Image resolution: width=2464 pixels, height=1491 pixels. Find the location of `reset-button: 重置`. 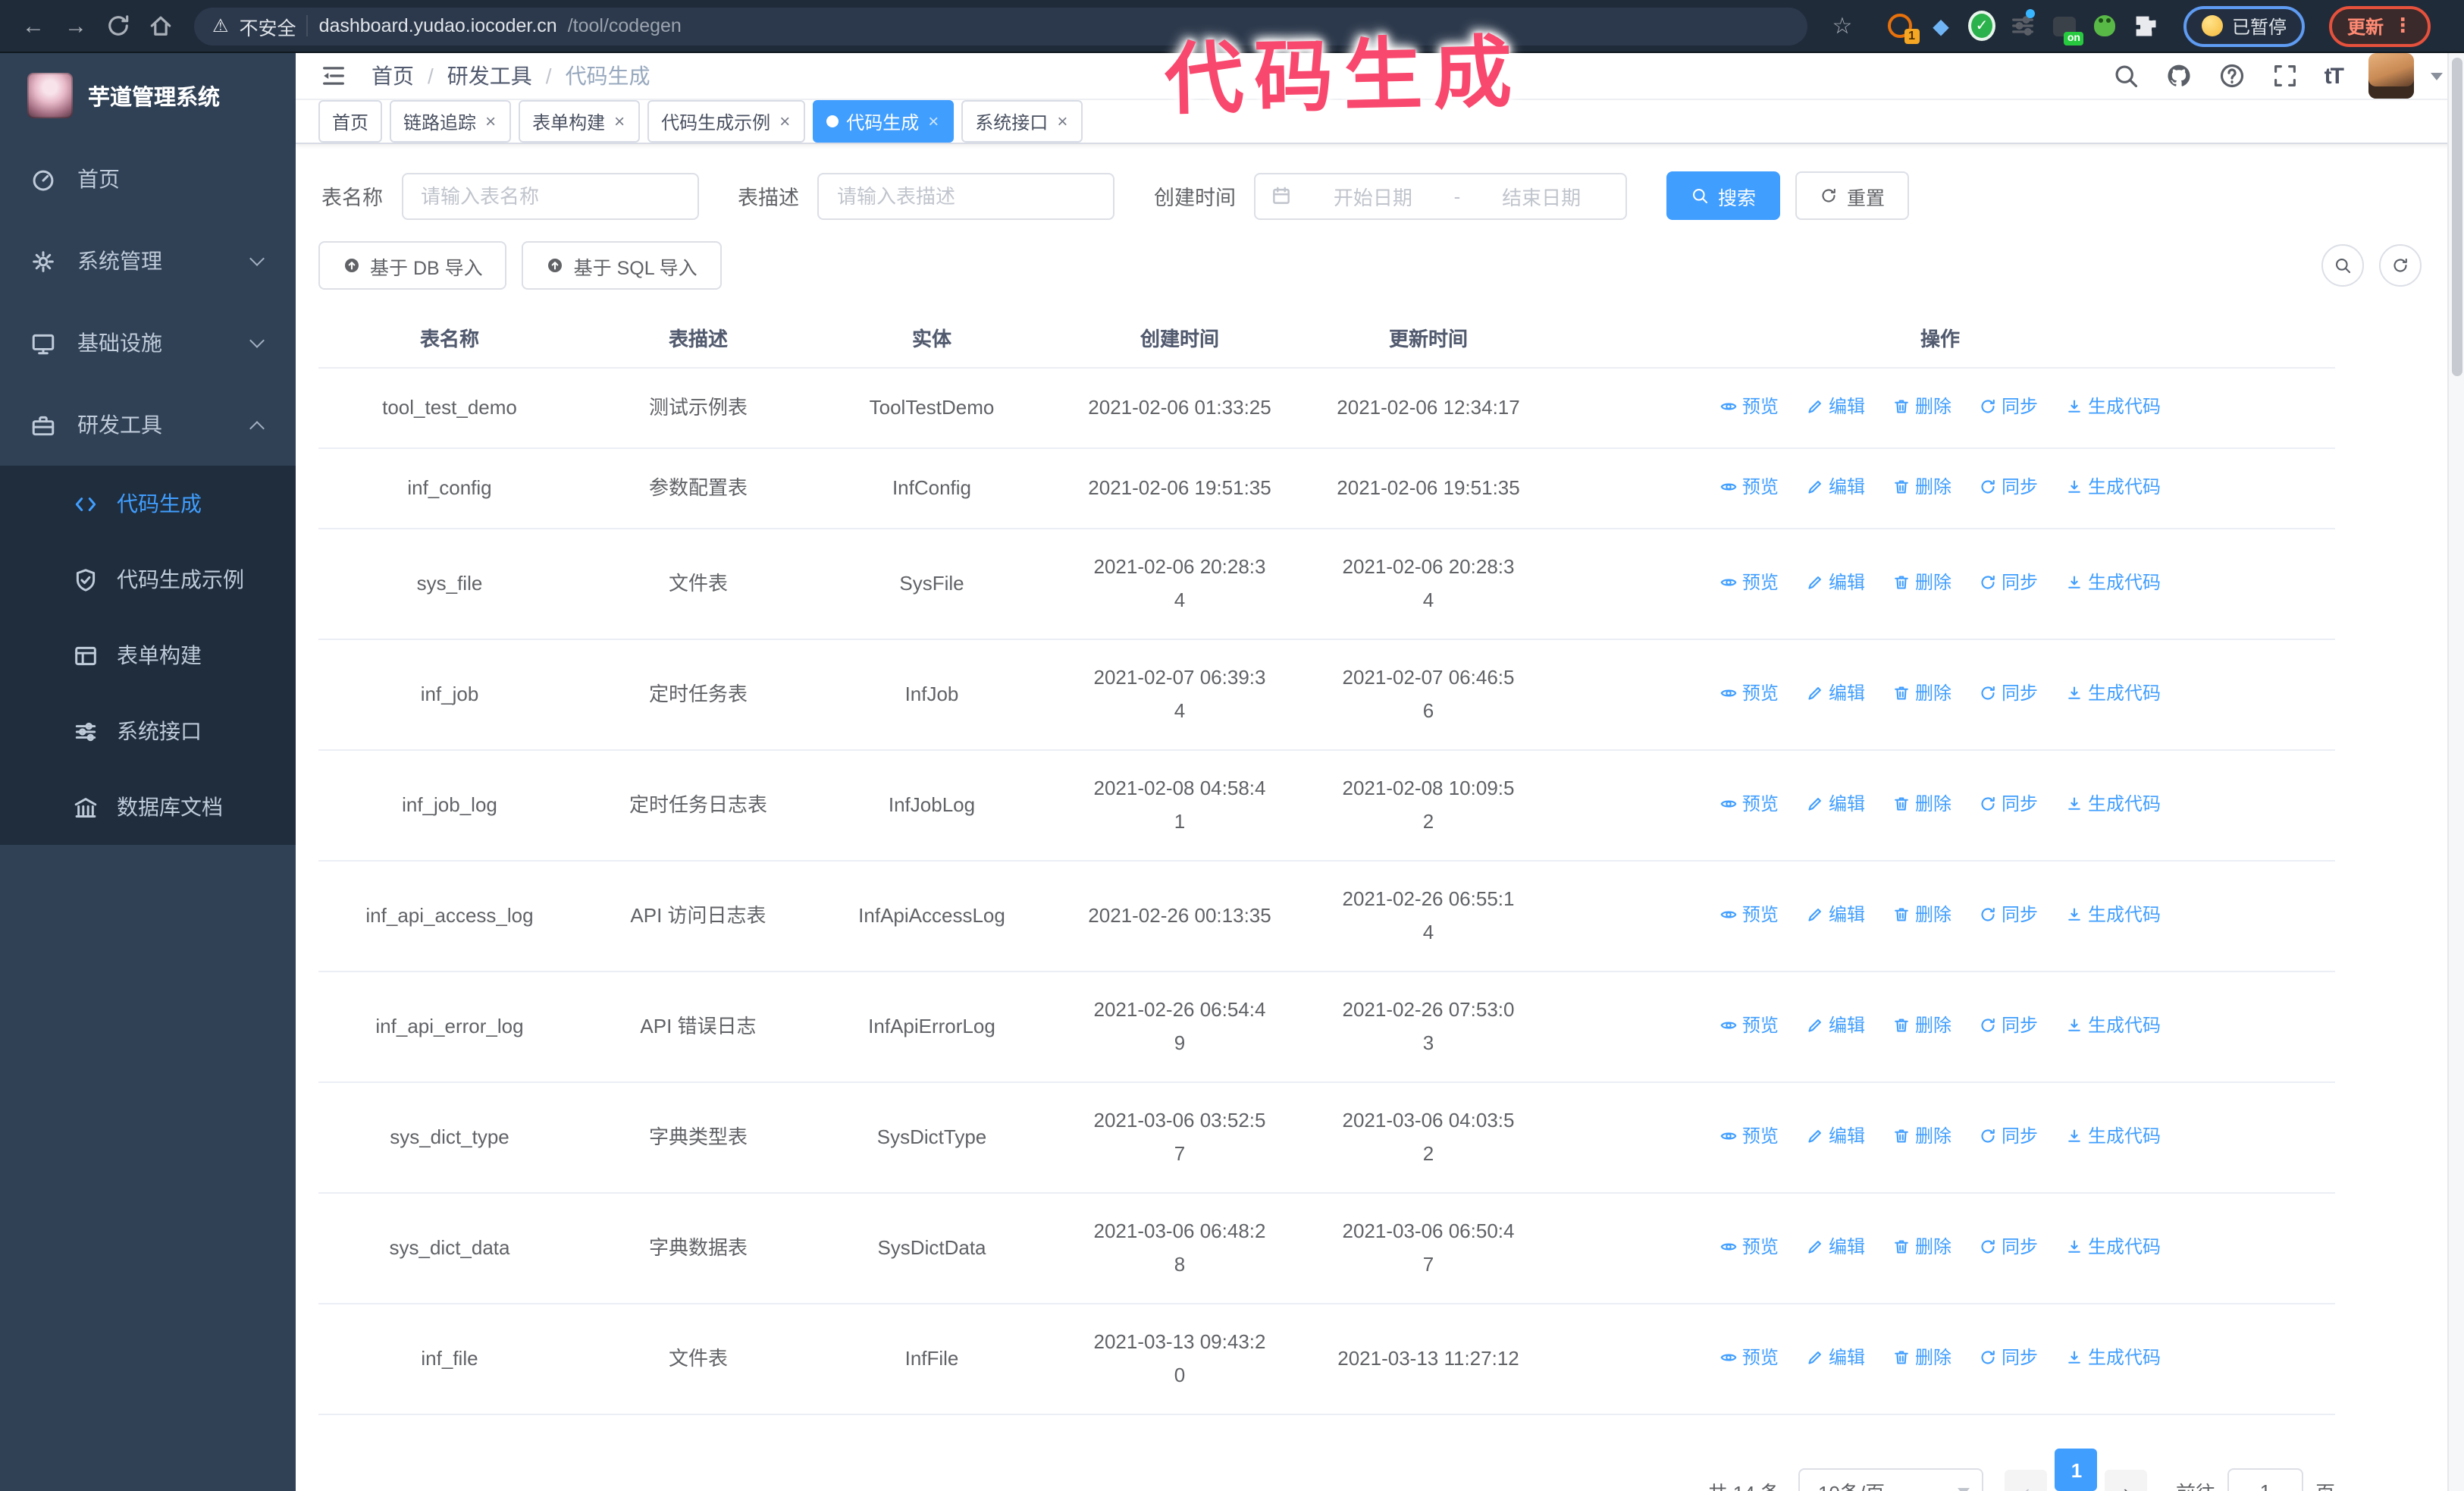

reset-button: 重置 is located at coordinates (1852, 195).